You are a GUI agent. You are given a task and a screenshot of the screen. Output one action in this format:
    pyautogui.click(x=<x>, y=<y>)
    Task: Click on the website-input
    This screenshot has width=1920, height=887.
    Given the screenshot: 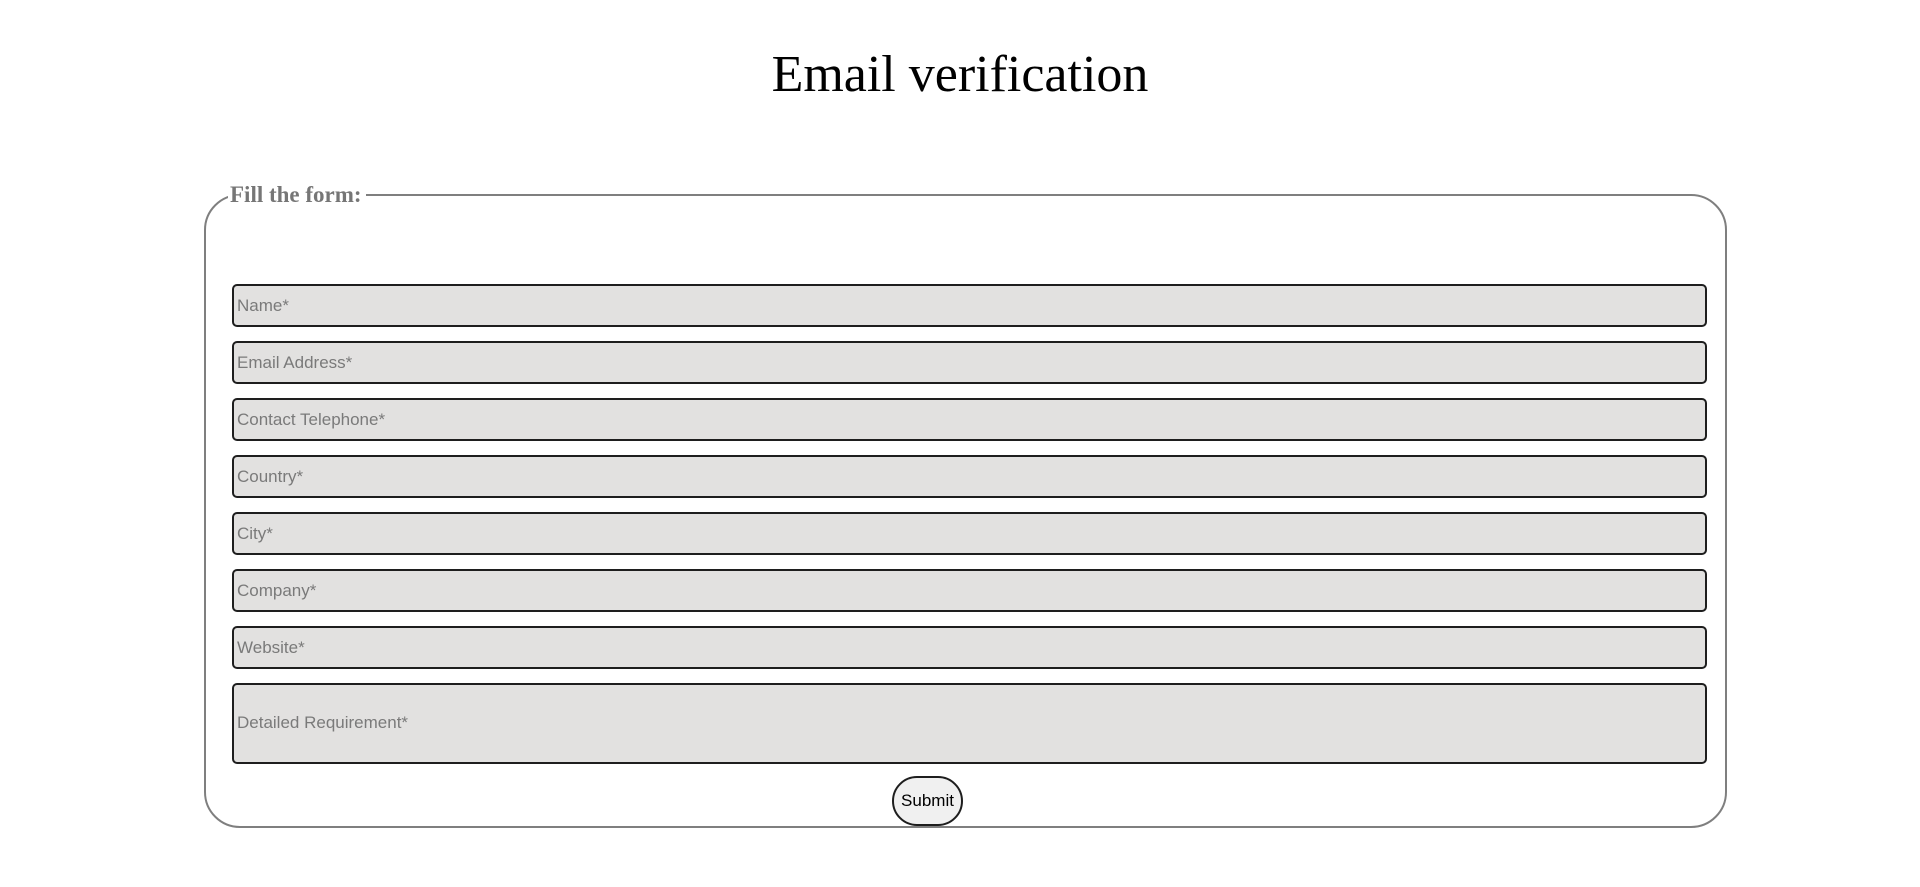 What is the action you would take?
    pyautogui.click(x=969, y=647)
    